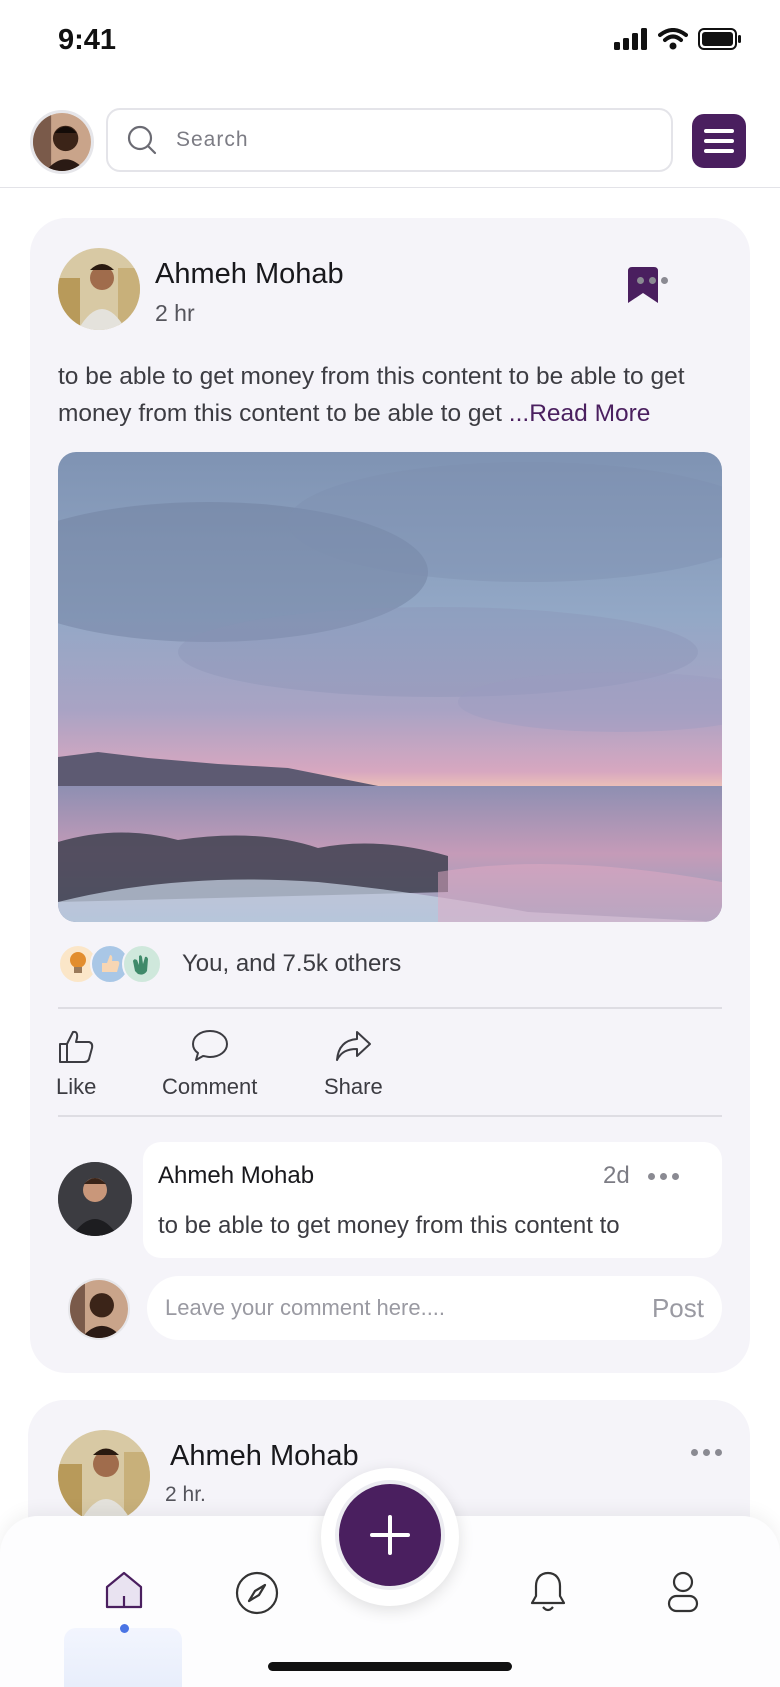  Describe the element at coordinates (719, 39) in the screenshot. I see `battery-icon` at that location.